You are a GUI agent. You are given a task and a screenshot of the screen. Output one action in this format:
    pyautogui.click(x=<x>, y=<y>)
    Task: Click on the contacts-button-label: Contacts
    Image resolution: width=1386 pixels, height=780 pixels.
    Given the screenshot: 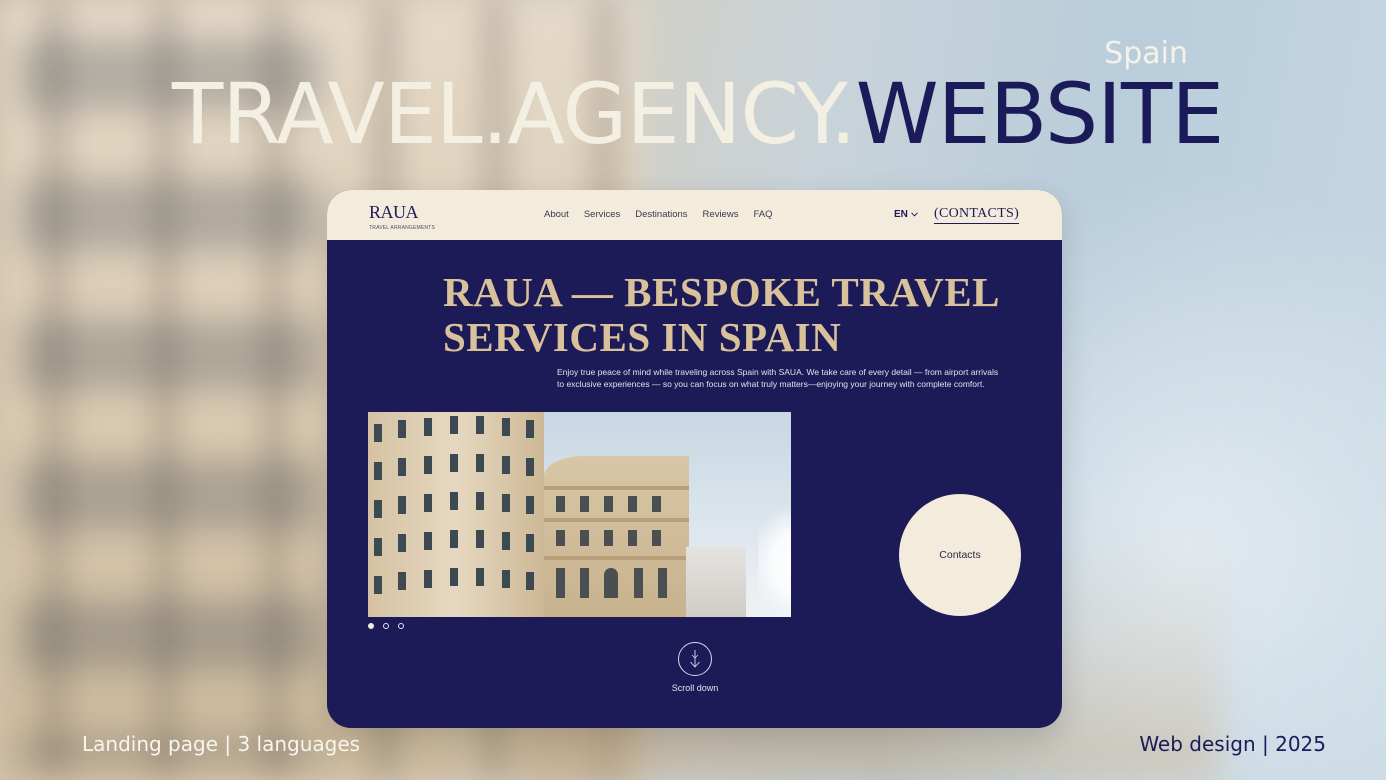 What is the action you would take?
    pyautogui.click(x=960, y=555)
    